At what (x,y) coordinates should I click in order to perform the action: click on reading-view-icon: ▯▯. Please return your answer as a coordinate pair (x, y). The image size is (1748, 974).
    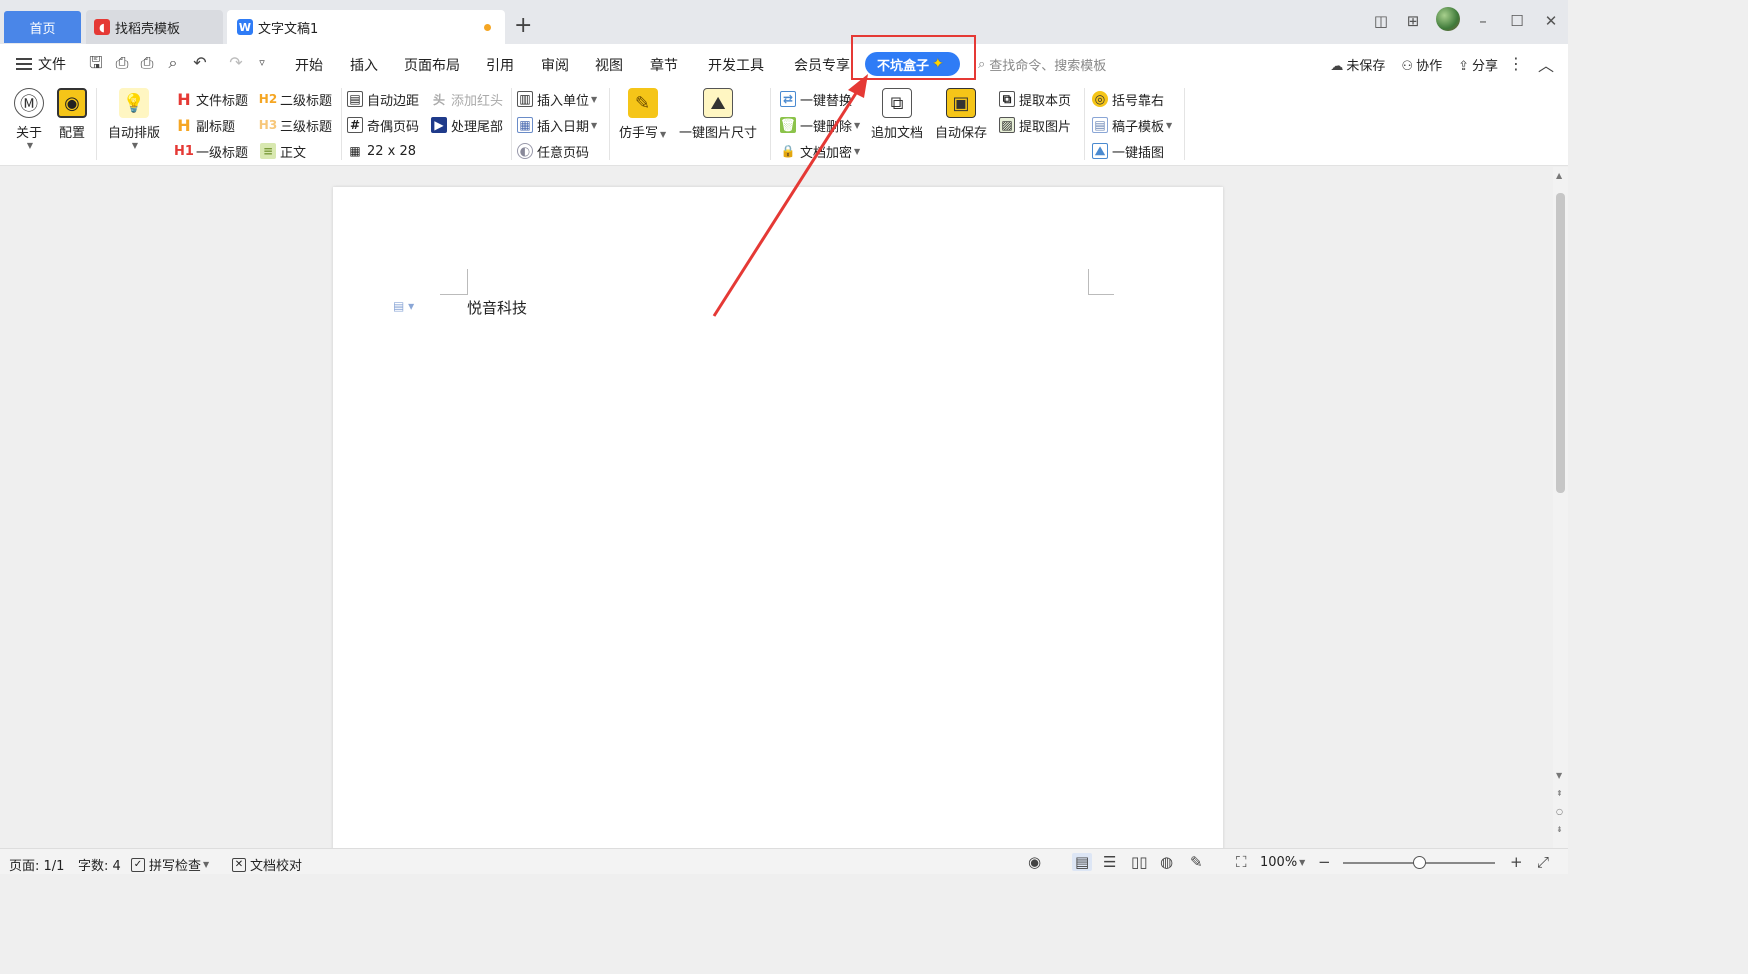
    Looking at the image, I should click on (1139, 862).